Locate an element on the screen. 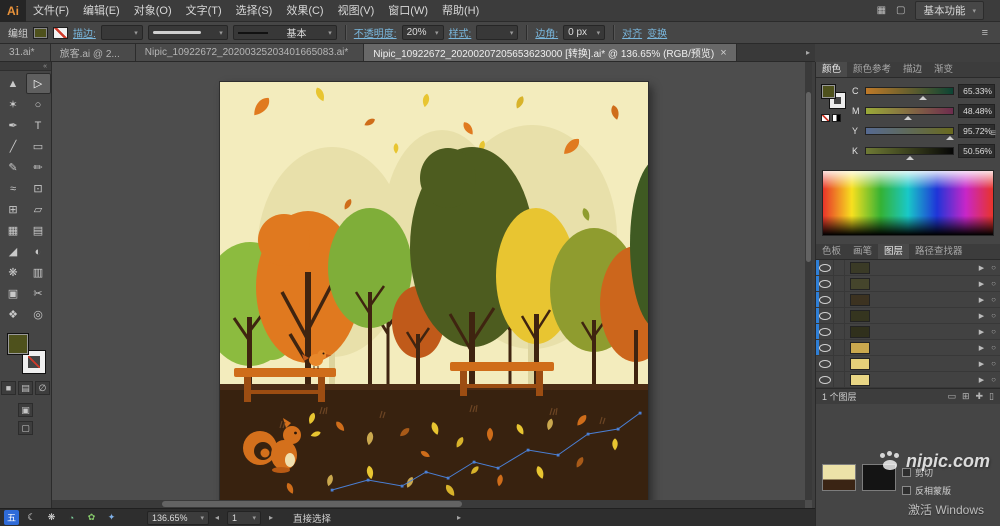 The image size is (1000, 526). panel-menu-icon: ≡ is located at coordinates (993, 134).